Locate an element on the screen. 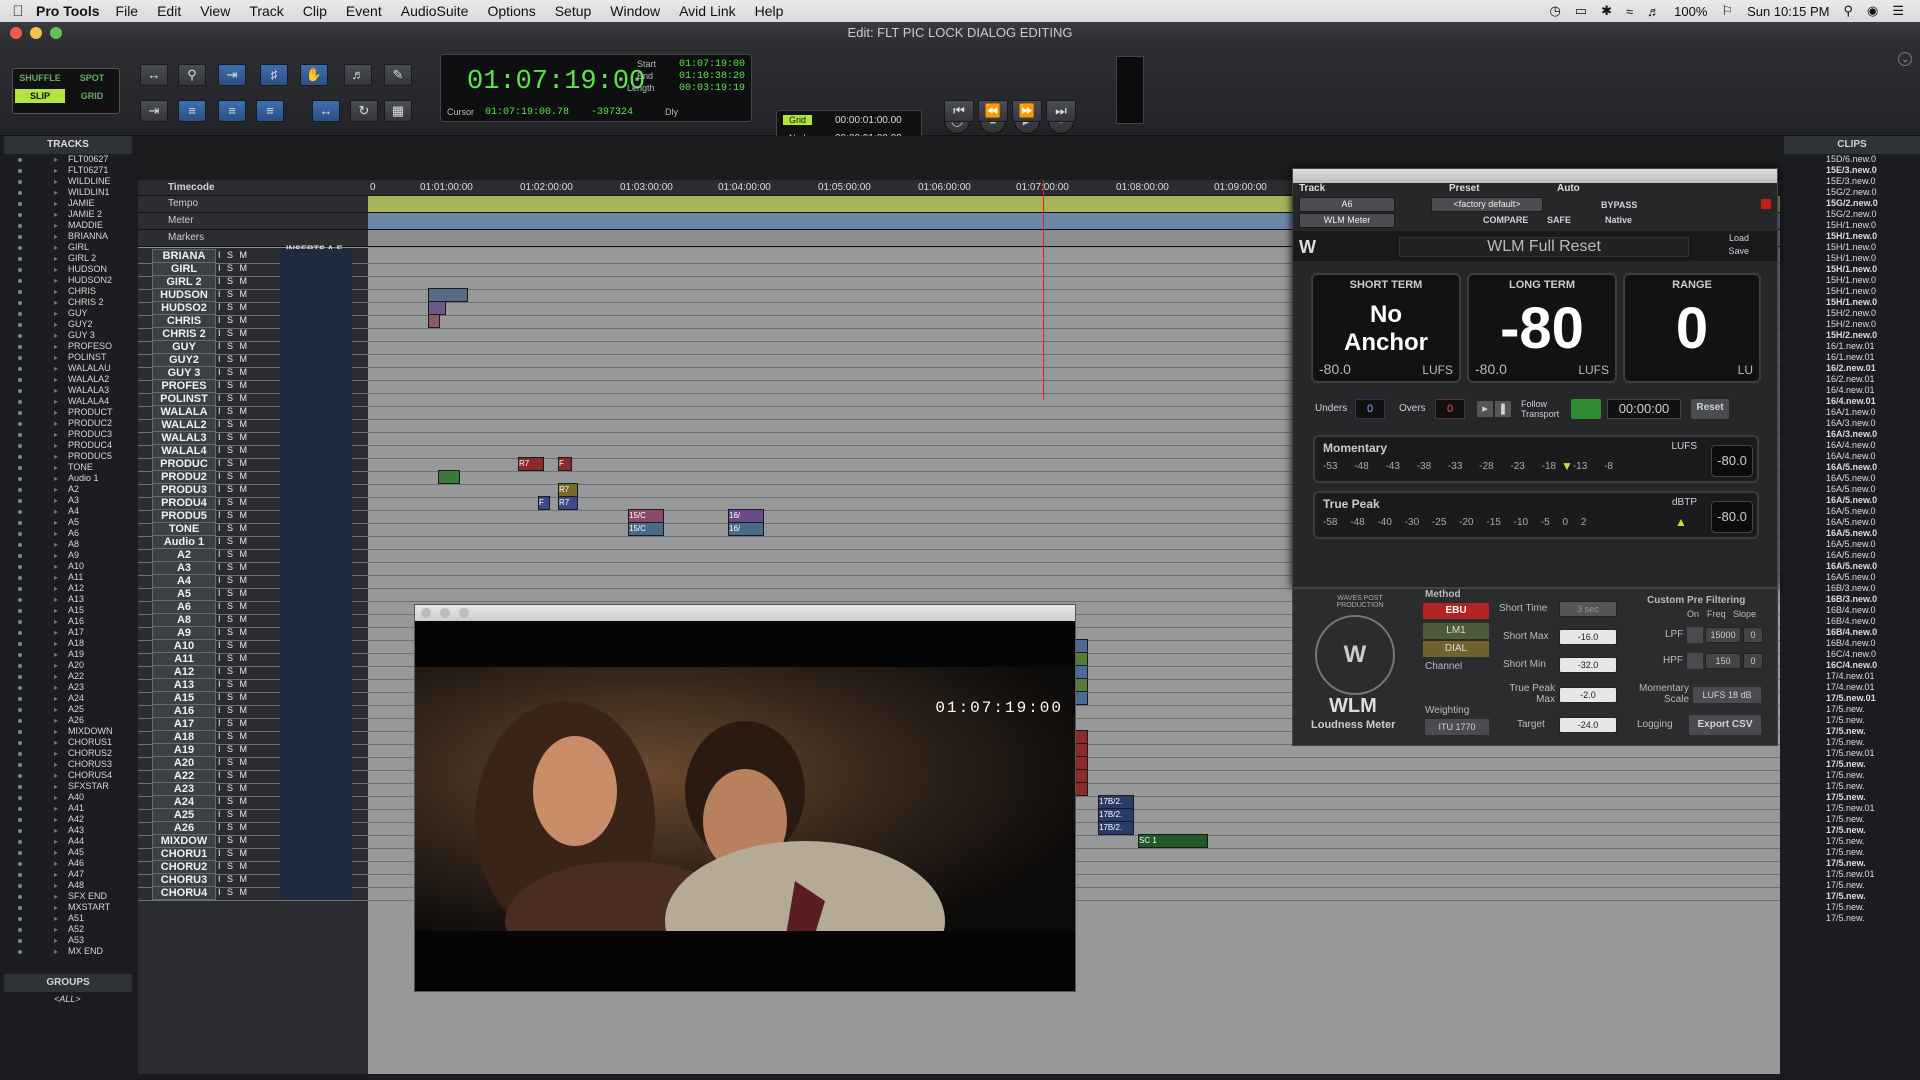  clip-list-item: 16A/4.new.0 is located at coordinates (1852, 456).